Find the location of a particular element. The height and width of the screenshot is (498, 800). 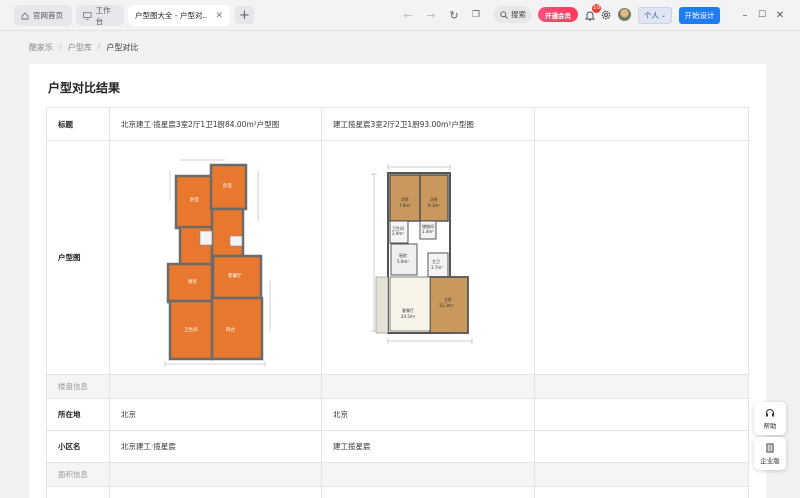

table-row-section-building: 楼盘信息 is located at coordinates (397, 386).